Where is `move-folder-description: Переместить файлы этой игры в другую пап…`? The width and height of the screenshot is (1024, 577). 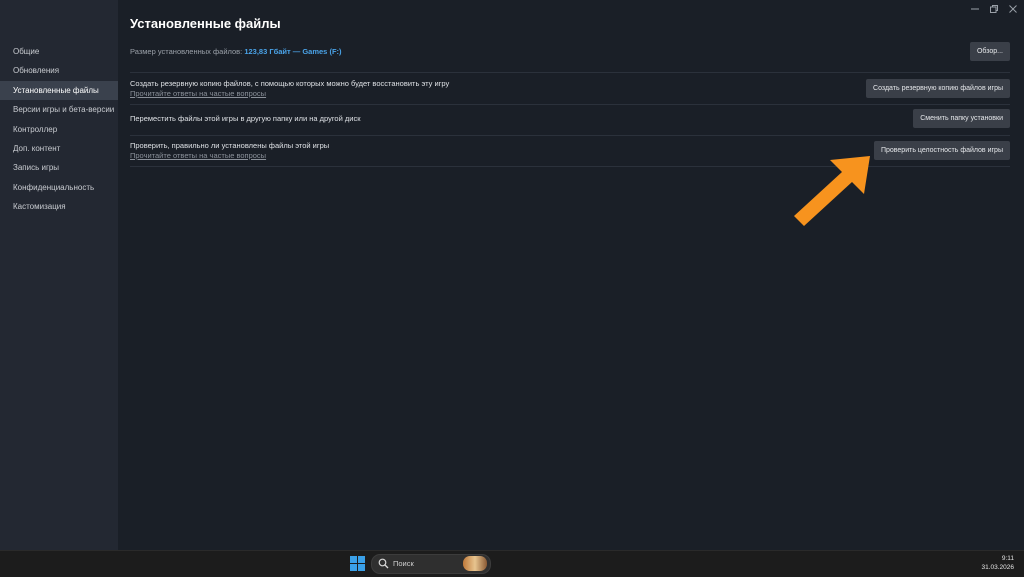
move-folder-description: Переместить файлы этой игры в другую пап… is located at coordinates (245, 118).